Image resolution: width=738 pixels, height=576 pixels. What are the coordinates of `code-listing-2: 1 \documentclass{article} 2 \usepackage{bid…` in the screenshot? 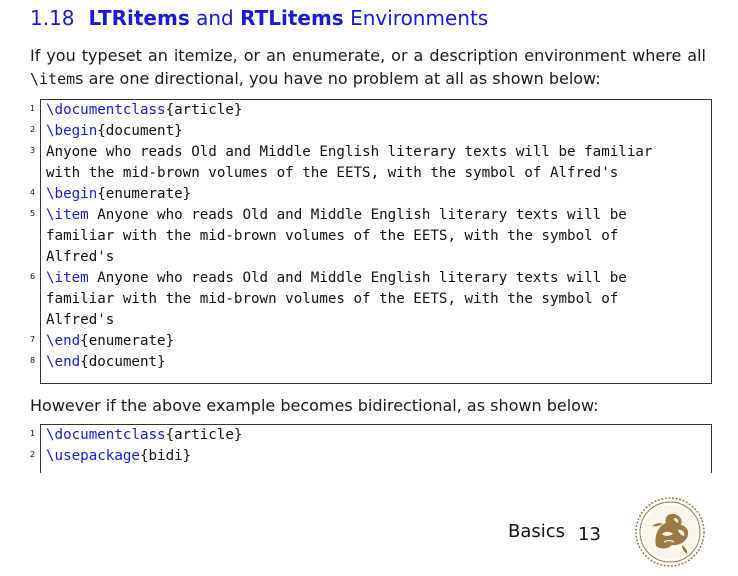 It's located at (371, 448).